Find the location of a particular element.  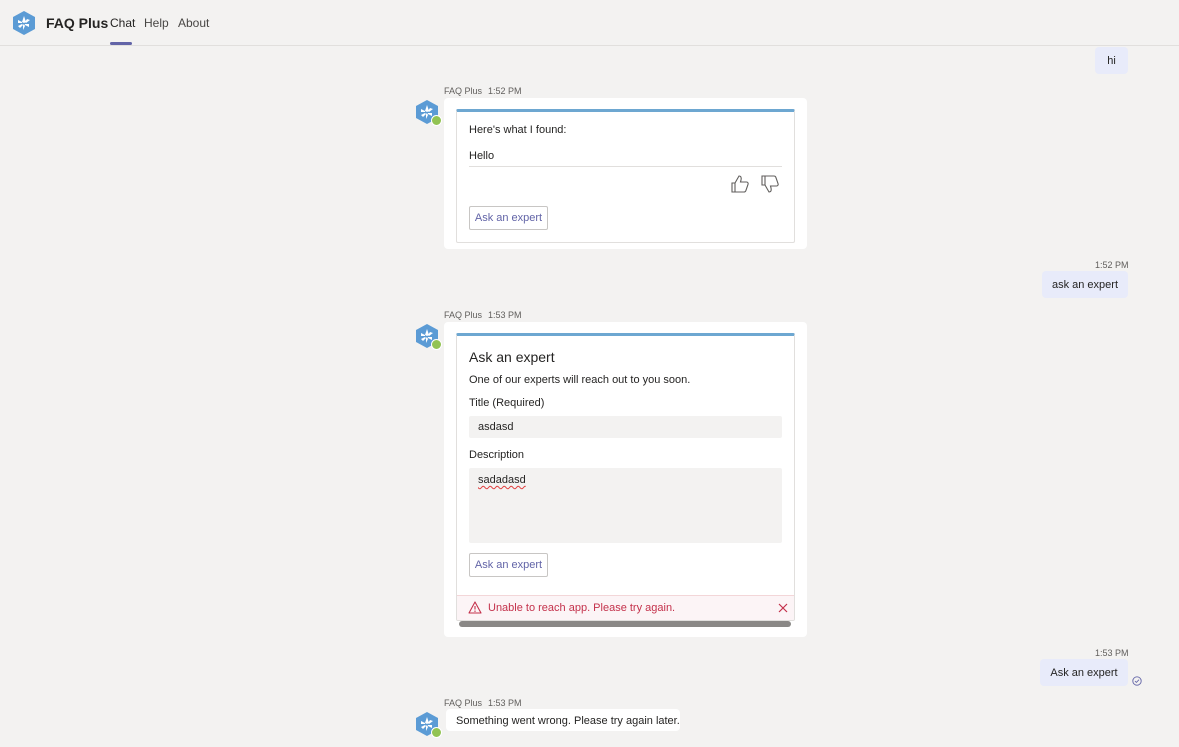

error-banner: Unable to reach app. Please try again. is located at coordinates (625, 607).